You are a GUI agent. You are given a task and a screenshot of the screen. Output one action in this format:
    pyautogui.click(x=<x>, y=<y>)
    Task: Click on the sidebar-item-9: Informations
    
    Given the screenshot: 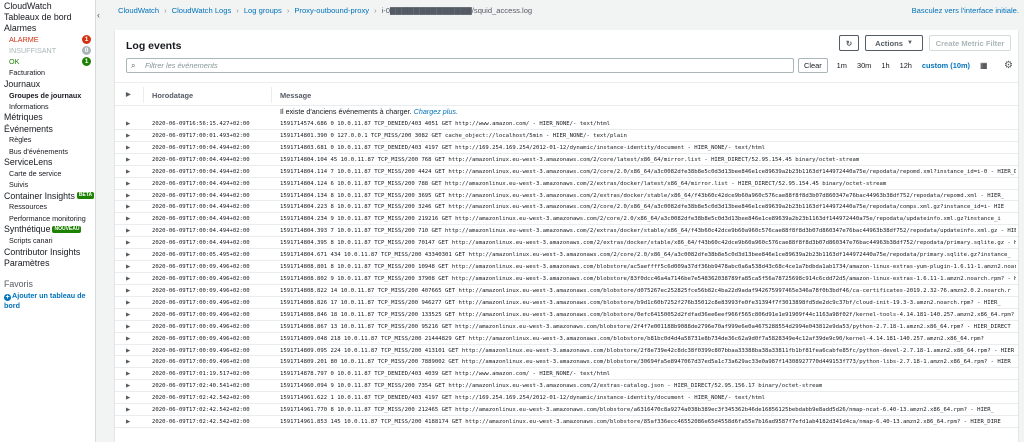 What is the action you would take?
    pyautogui.click(x=47, y=106)
    